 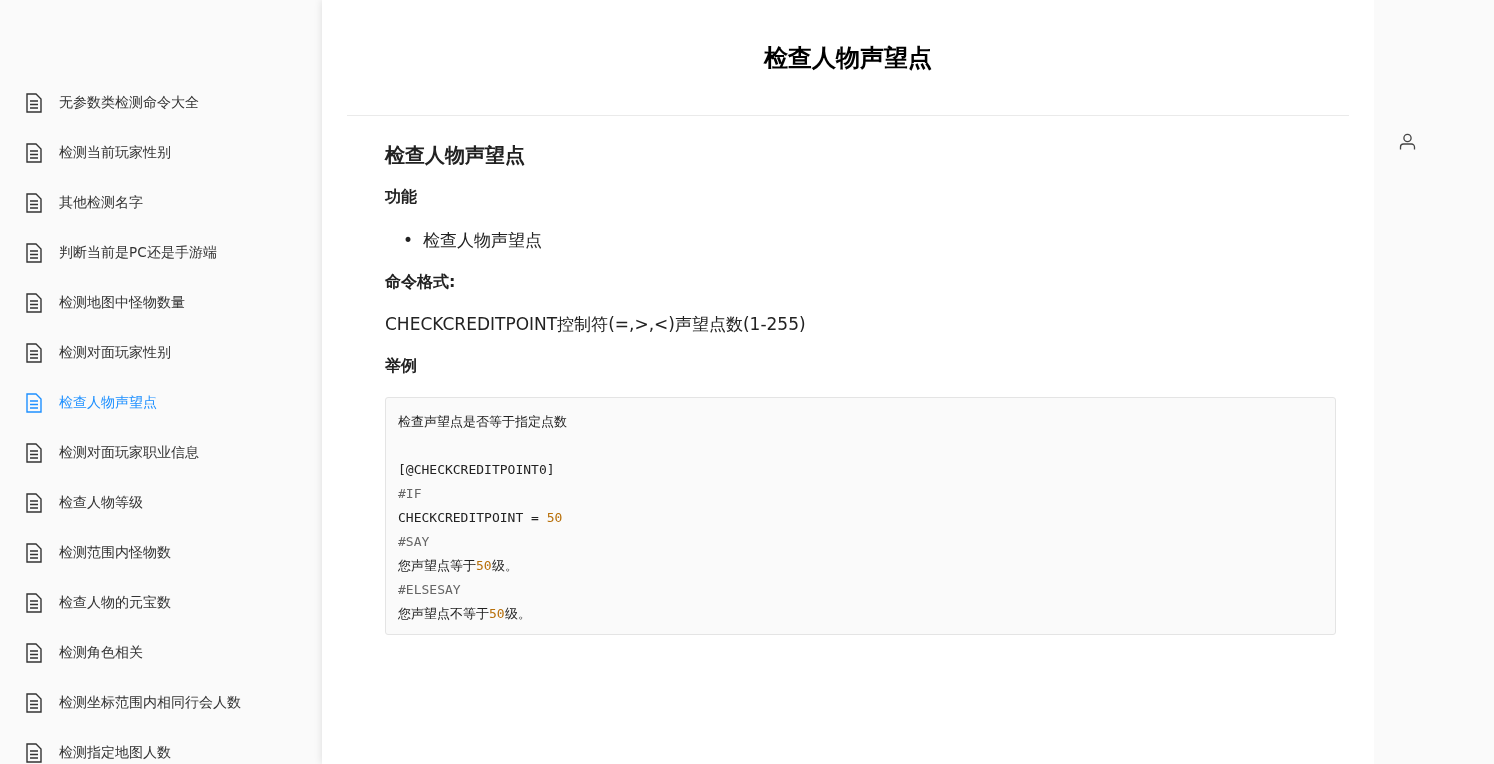 What do you see at coordinates (410, 493) in the screenshot?
I see `code-line: #IF` at bounding box center [410, 493].